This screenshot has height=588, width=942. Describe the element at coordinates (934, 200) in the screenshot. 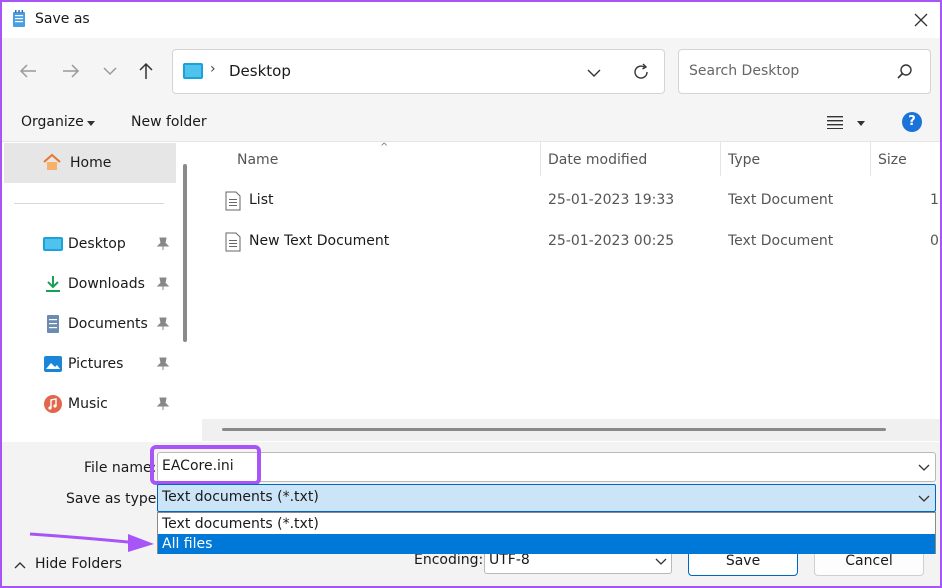

I see `file-size: 1` at that location.